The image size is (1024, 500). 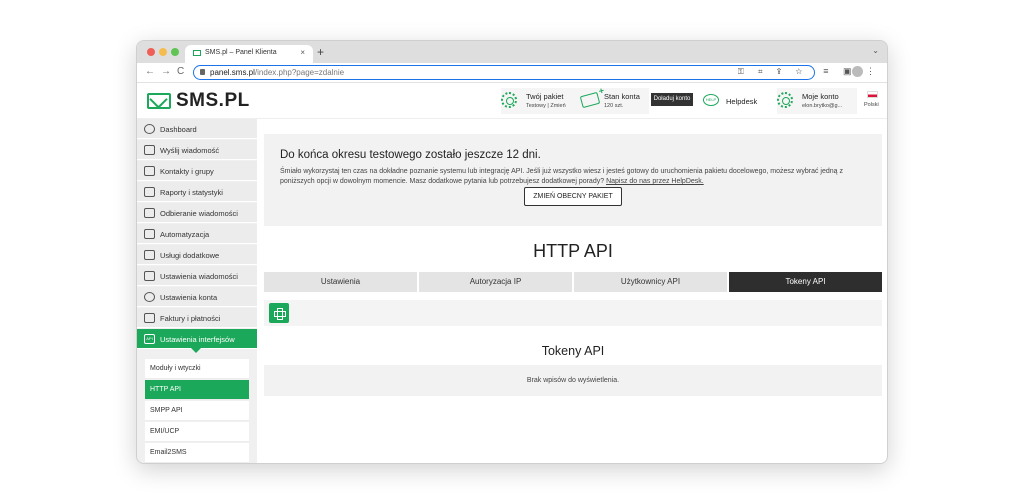 What do you see at coordinates (197, 276) in the screenshot?
I see `sidebar-item-message-settings: Ustawienia wiadomości` at bounding box center [197, 276].